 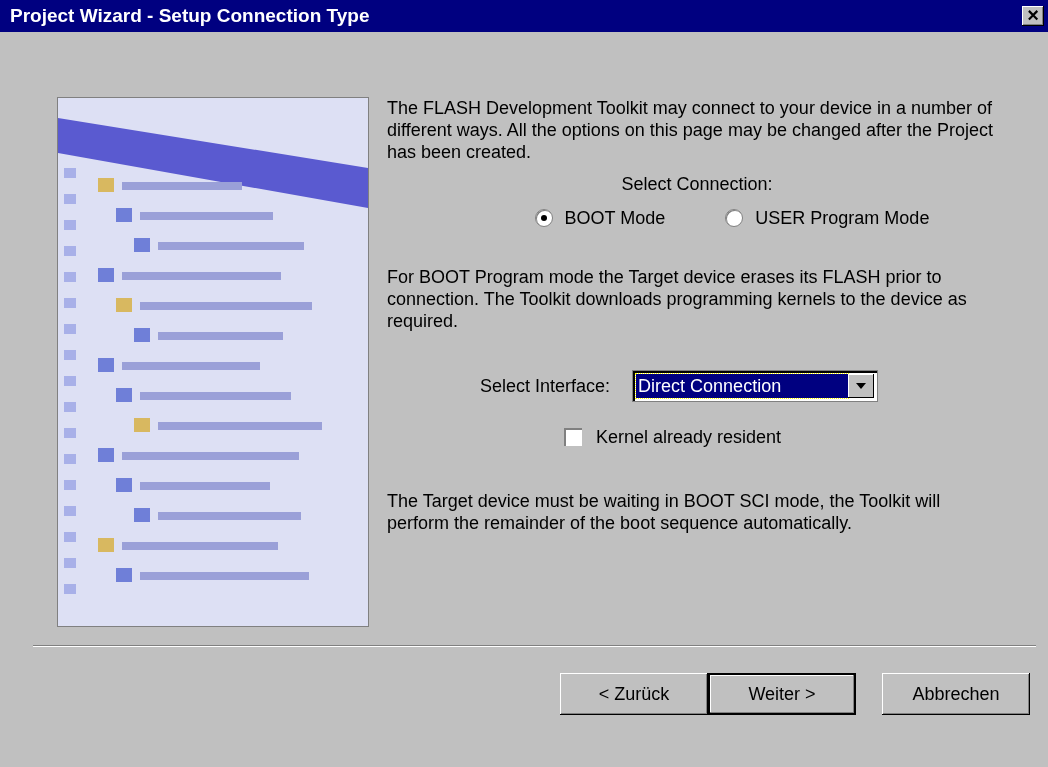 I want to click on mode-description: For BOOT Program mode the Target device erases its FLASH prior to connection. The Toolkit downloads programming kernels to the device as required., so click(x=677, y=299).